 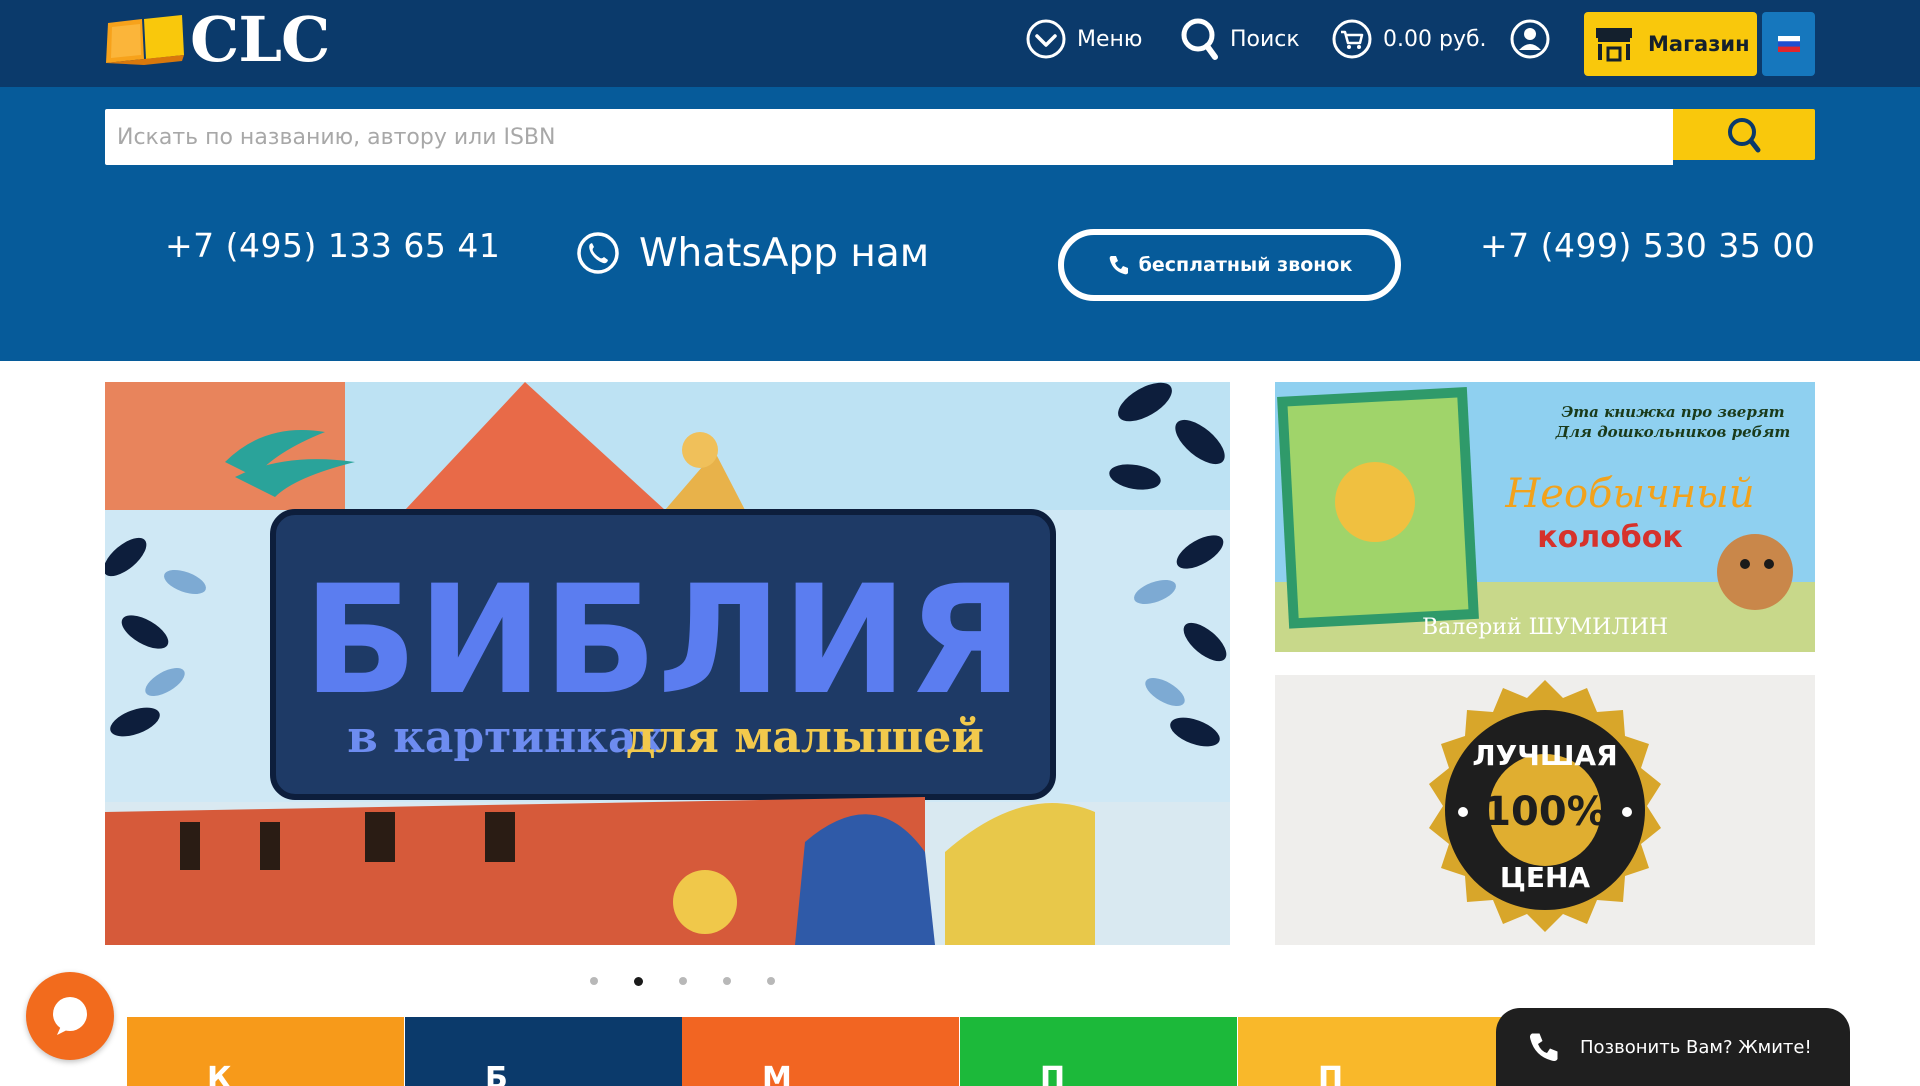 I want to click on category-tile-3: М, so click(x=820, y=1051).